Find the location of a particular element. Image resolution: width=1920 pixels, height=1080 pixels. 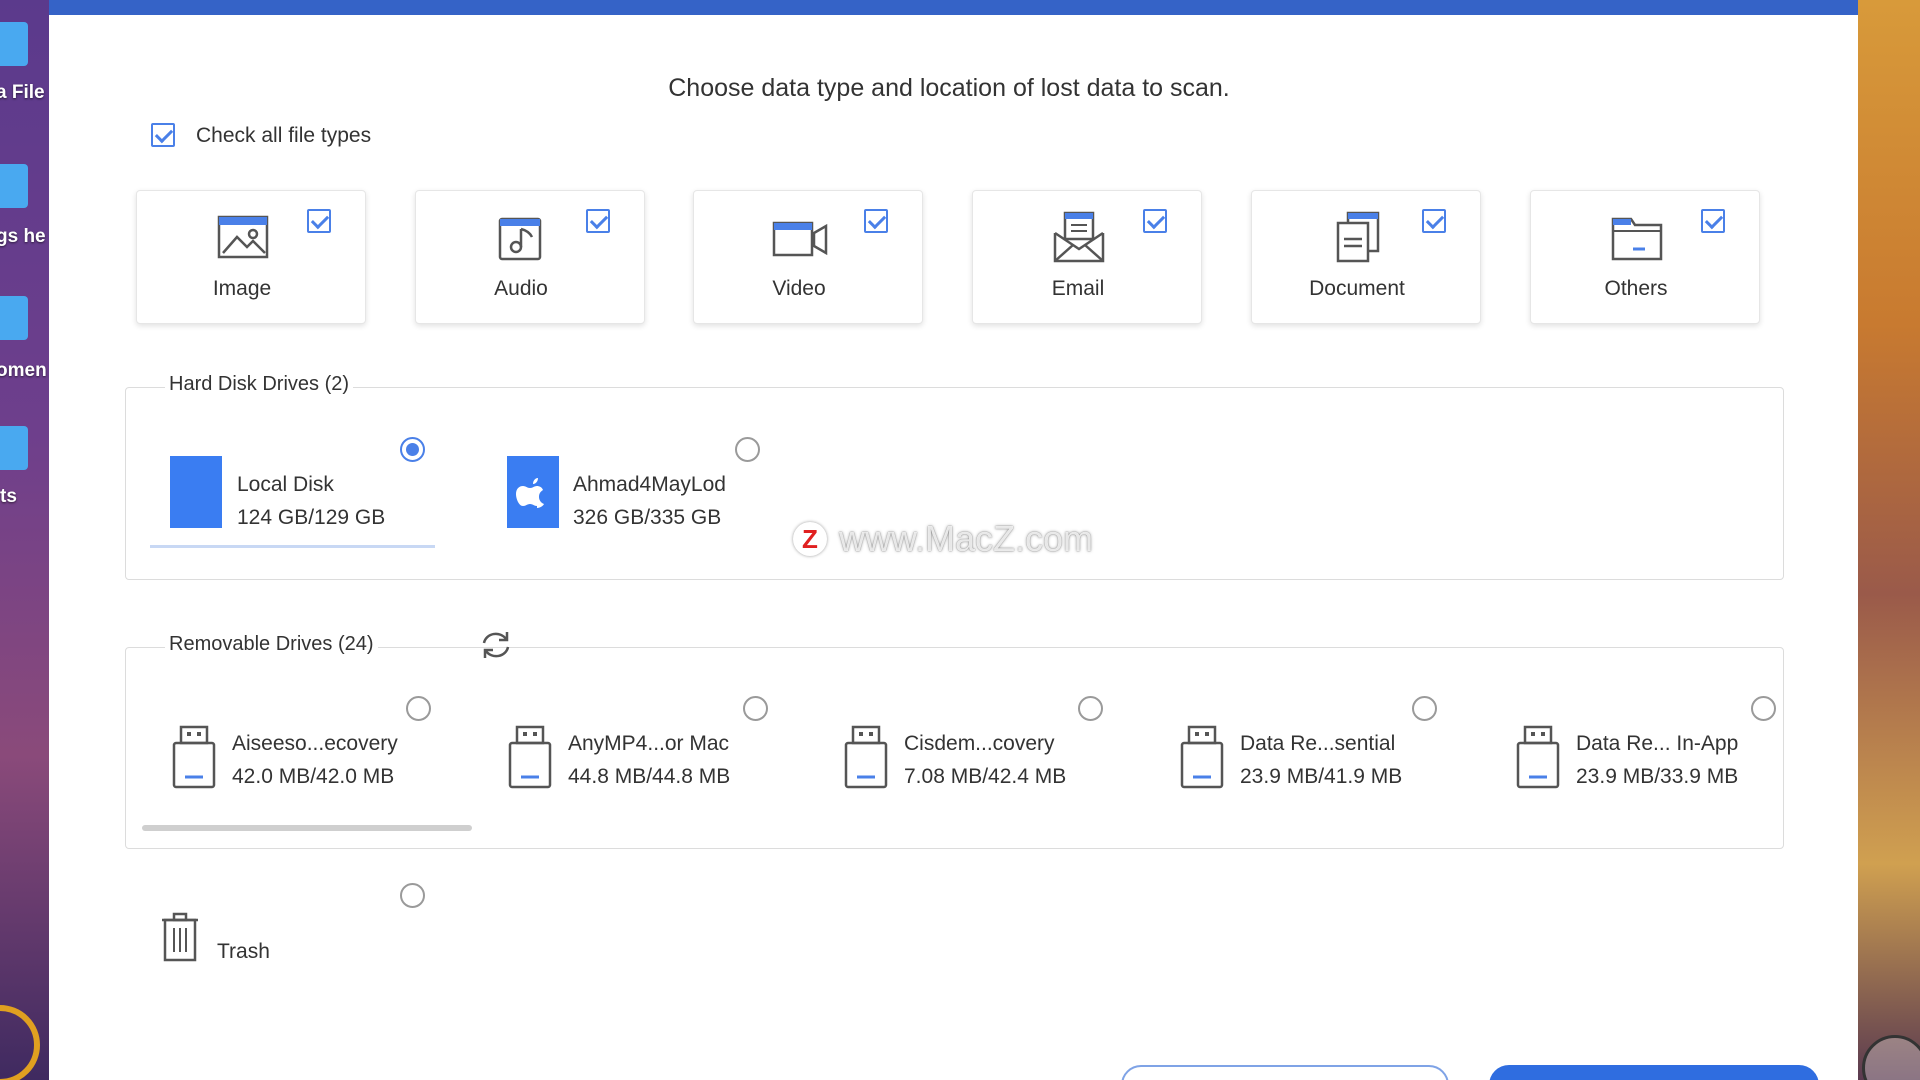

trash-icon is located at coordinates (180, 937).